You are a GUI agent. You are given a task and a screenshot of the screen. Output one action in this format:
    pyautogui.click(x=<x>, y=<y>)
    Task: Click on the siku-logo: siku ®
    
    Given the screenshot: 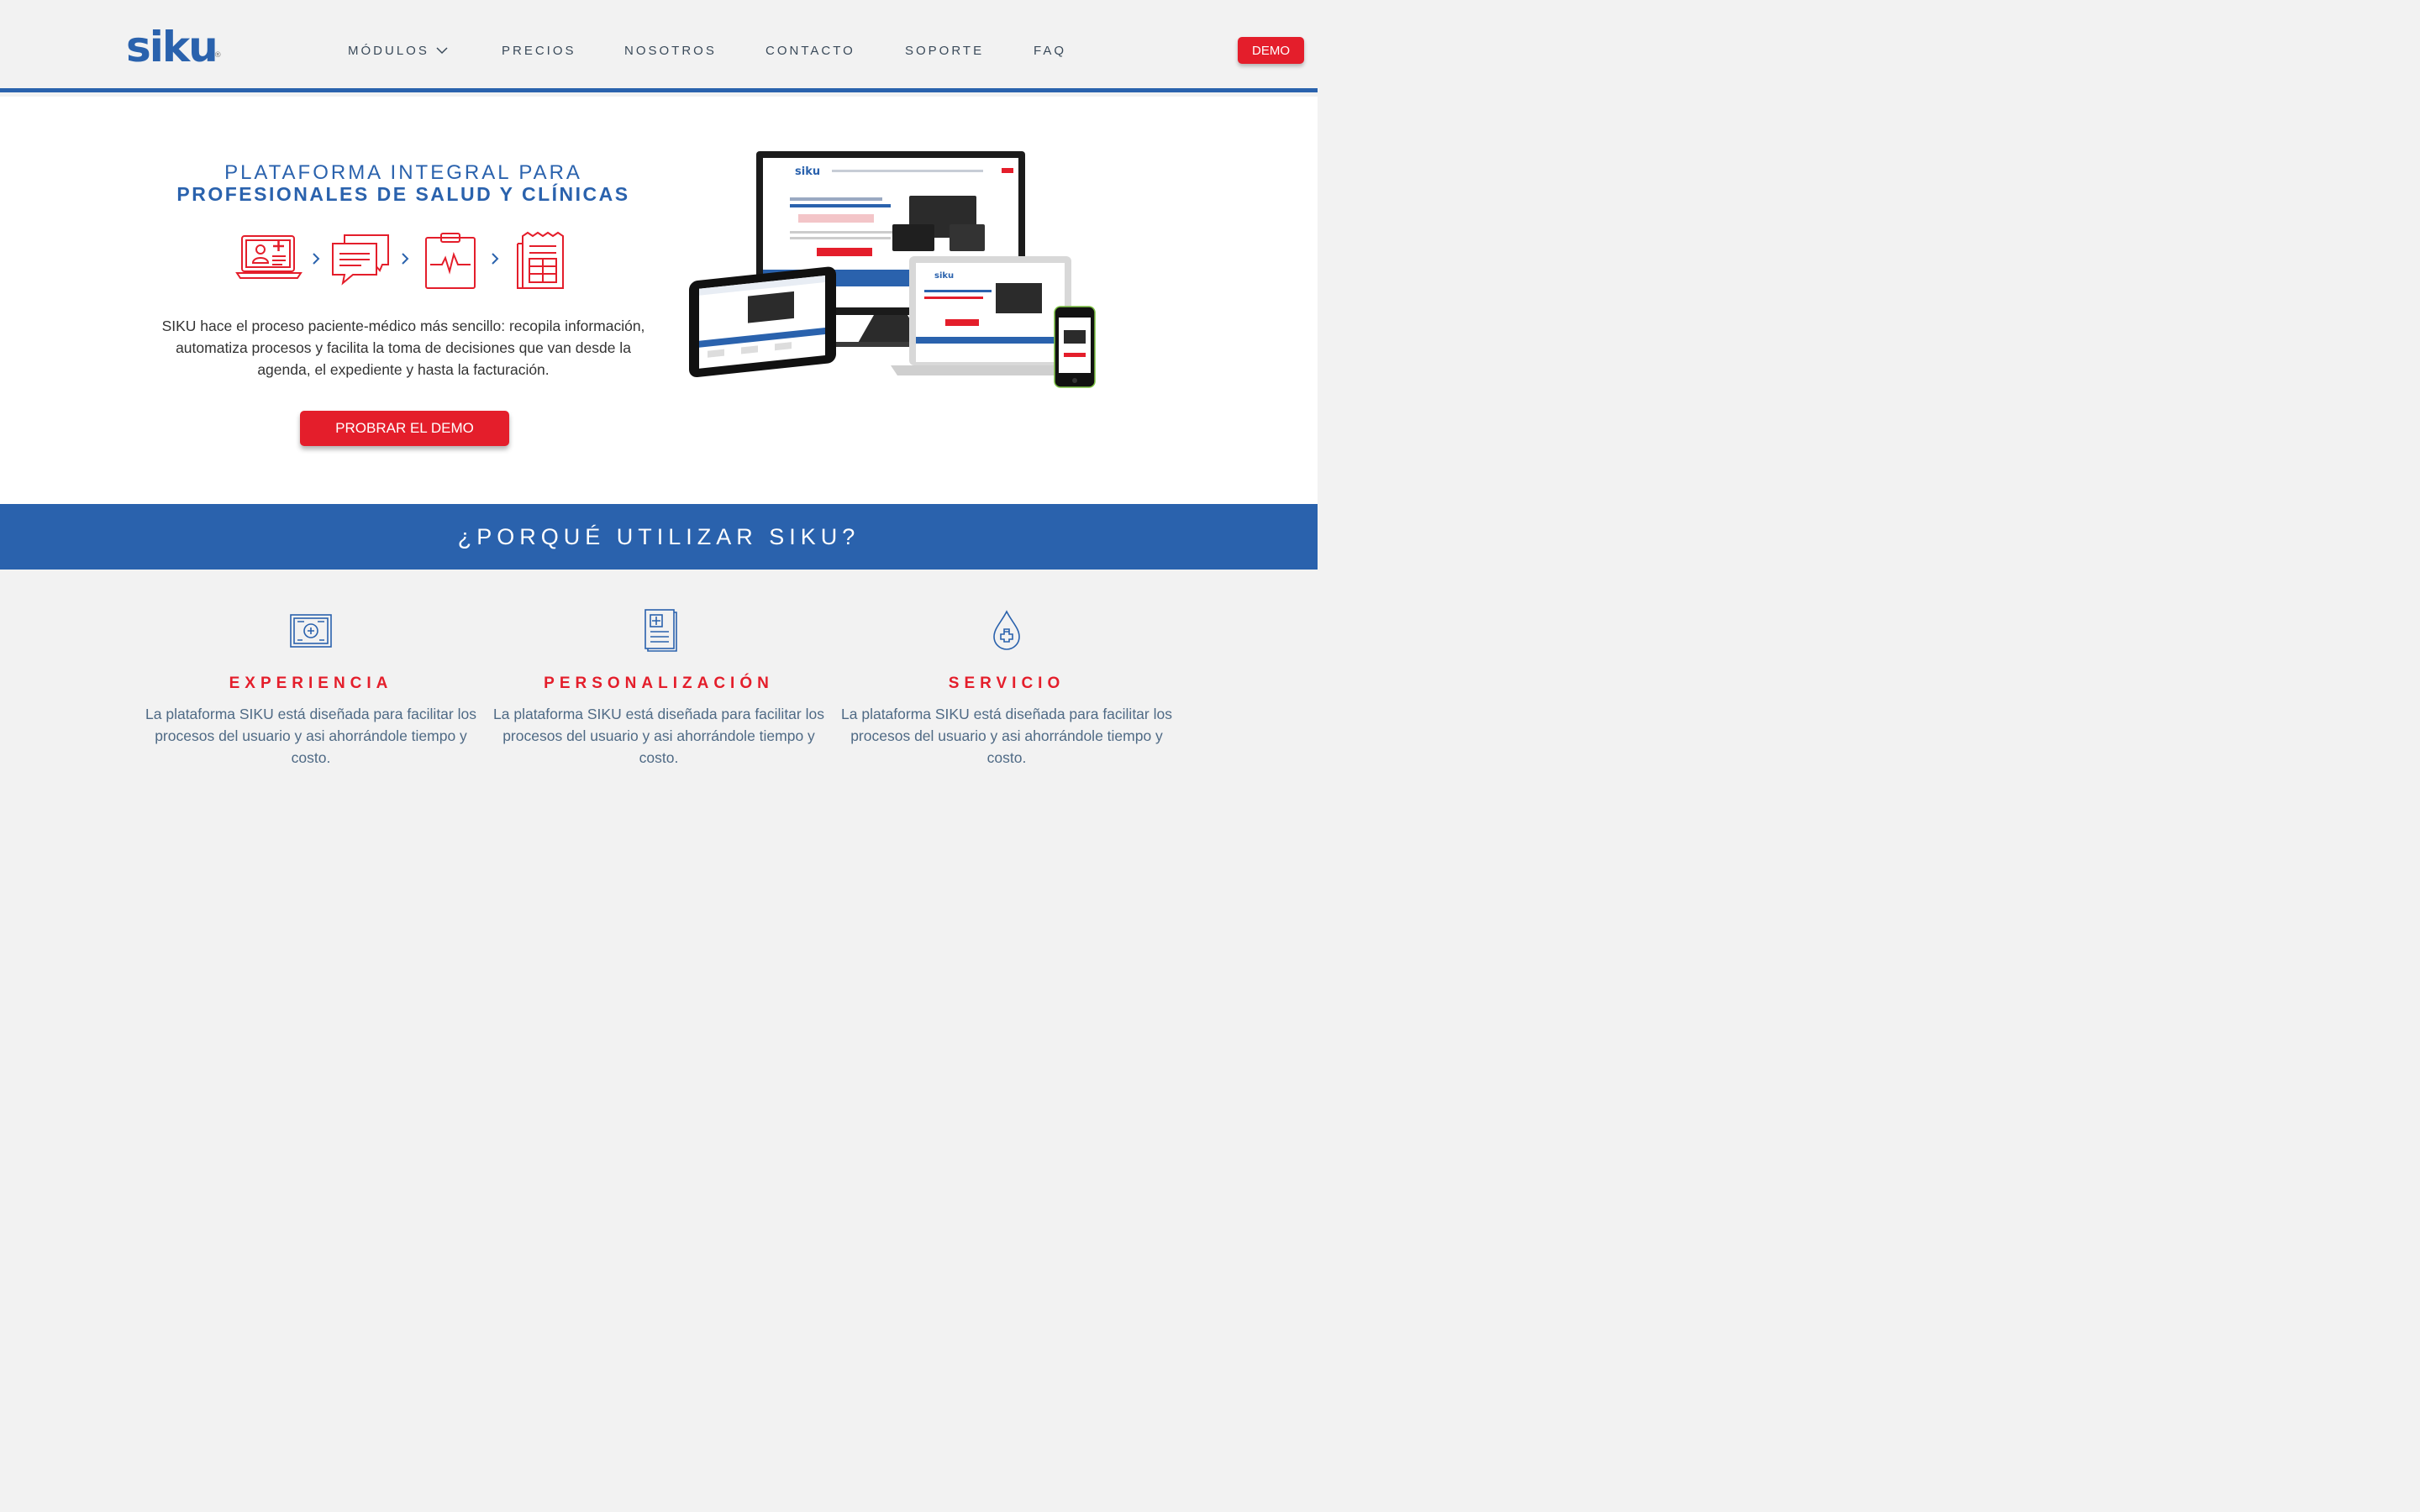 What is the action you would take?
    pyautogui.click(x=174, y=47)
    